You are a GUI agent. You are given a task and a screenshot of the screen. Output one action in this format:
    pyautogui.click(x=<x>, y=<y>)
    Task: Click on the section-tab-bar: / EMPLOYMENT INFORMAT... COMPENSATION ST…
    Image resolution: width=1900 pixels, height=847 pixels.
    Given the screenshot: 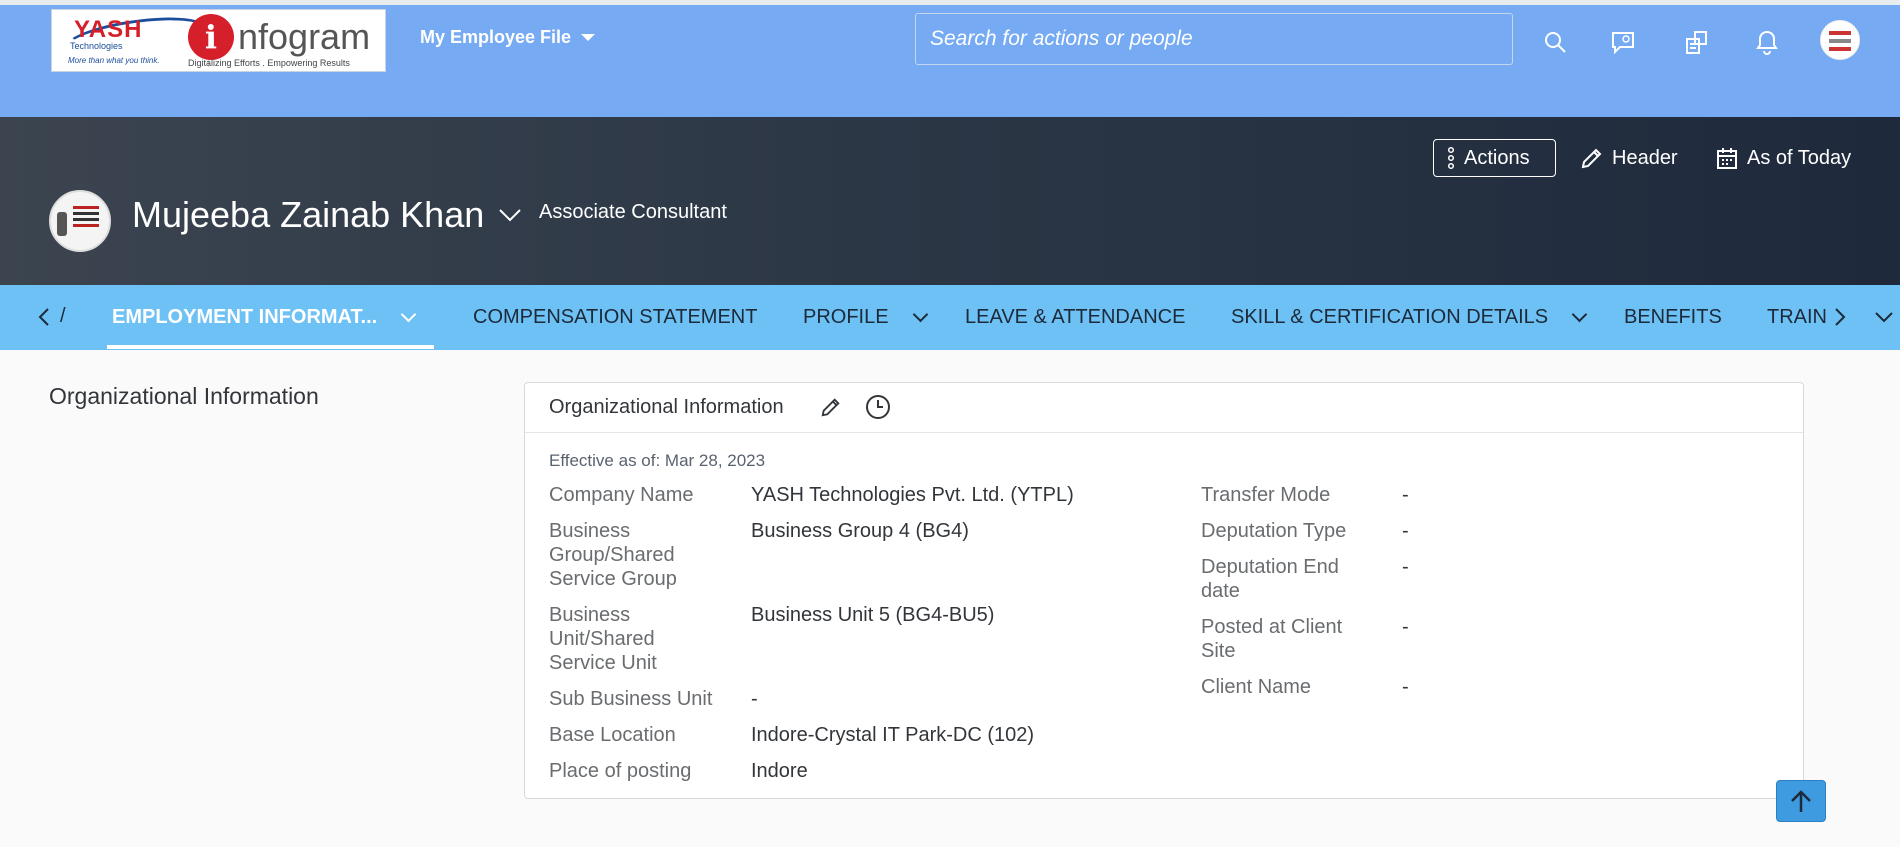 What is the action you would take?
    pyautogui.click(x=950, y=317)
    